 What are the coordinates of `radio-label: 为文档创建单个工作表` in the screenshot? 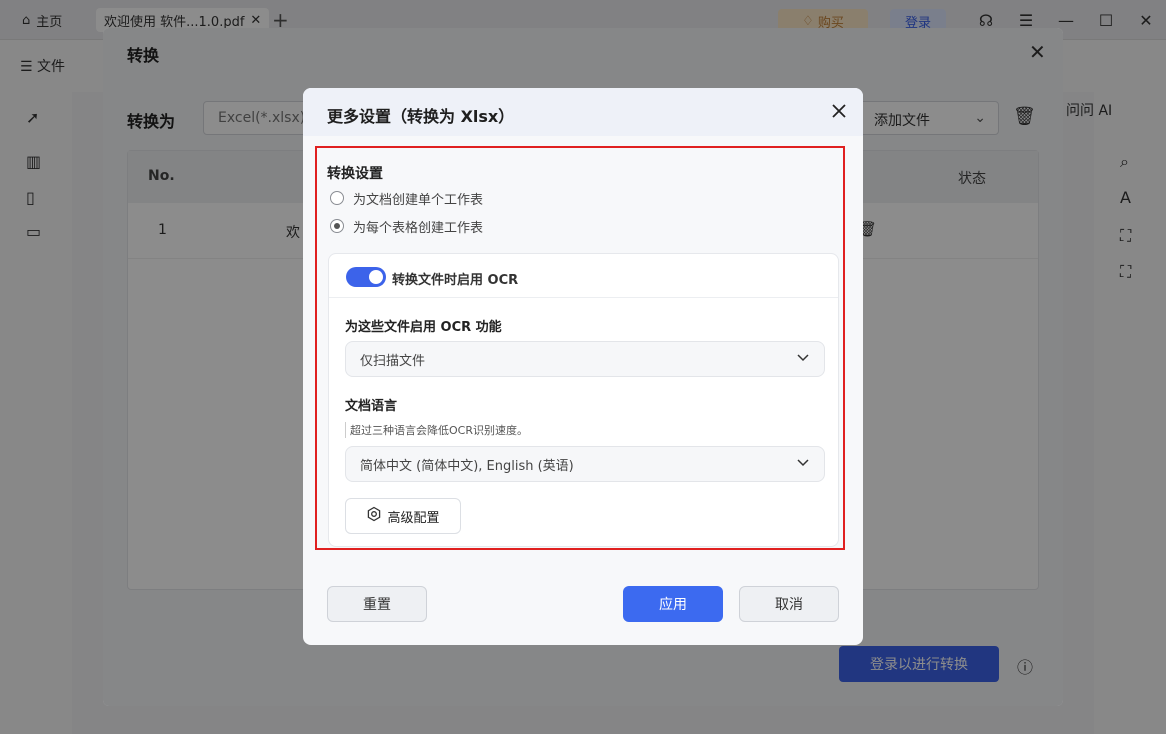 It's located at (418, 200).